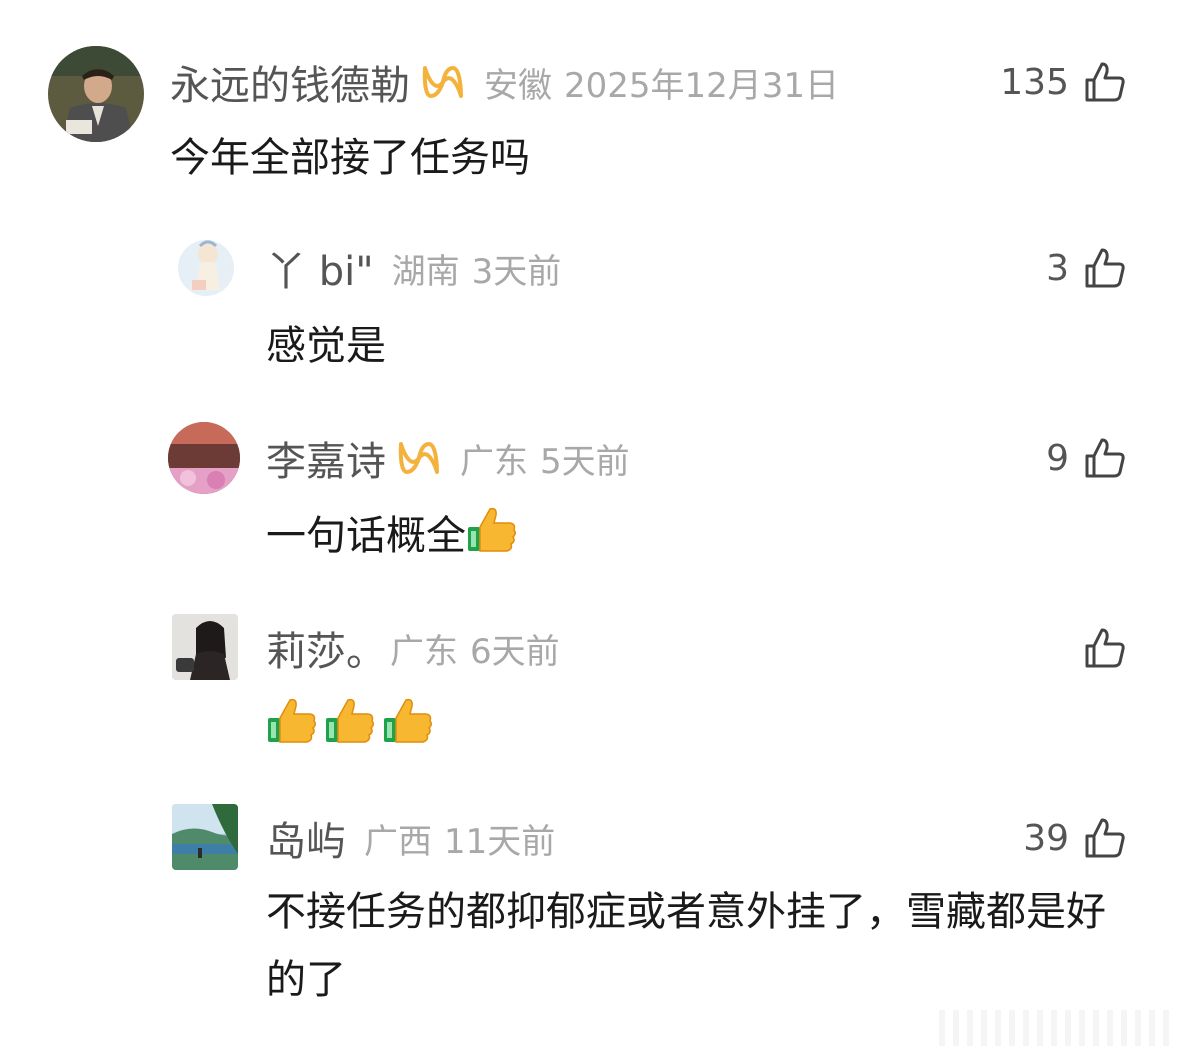  I want to click on like-button: 135, so click(1063, 82).